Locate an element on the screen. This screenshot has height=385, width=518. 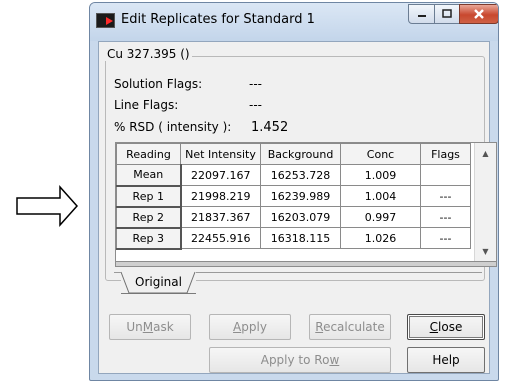
recalculate-accel: R is located at coordinates (319, 327).